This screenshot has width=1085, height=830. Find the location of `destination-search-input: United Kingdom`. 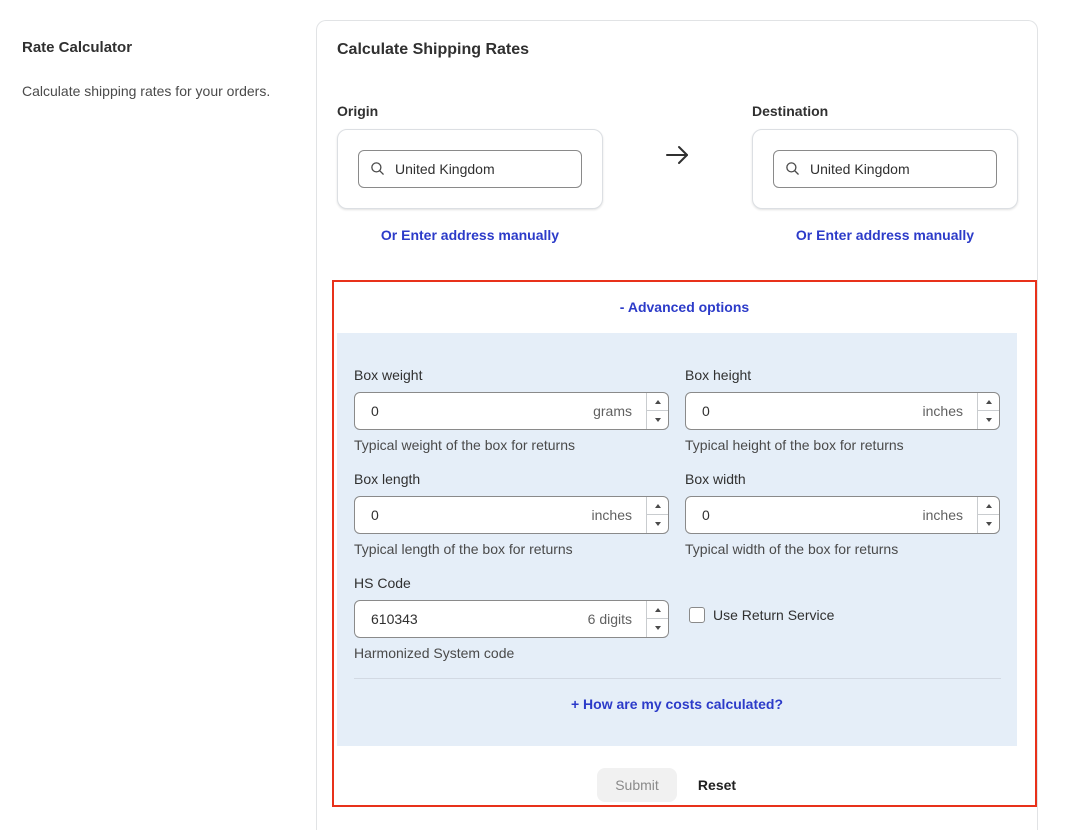

destination-search-input: United Kingdom is located at coordinates (885, 169).